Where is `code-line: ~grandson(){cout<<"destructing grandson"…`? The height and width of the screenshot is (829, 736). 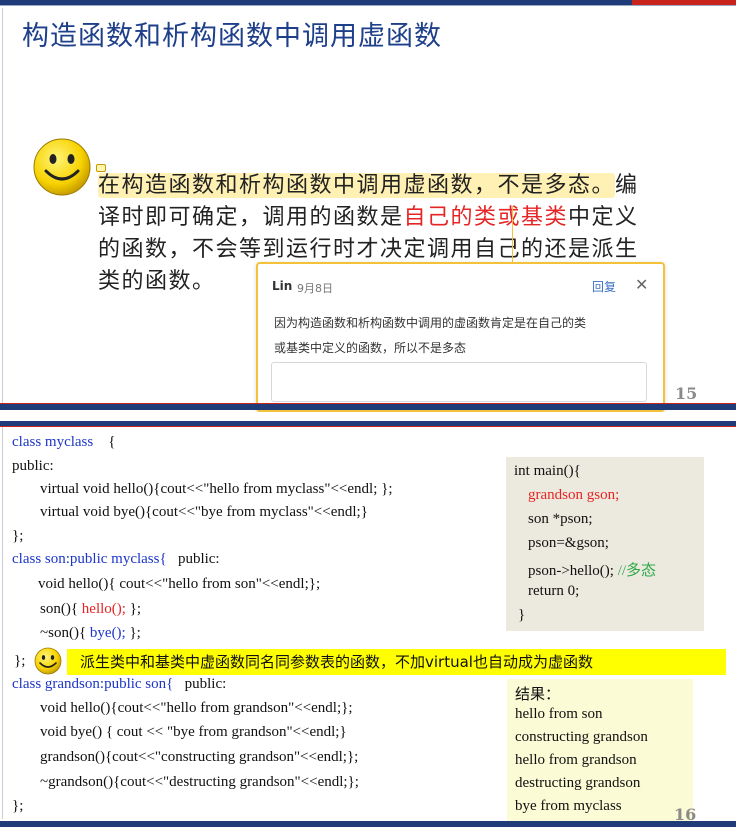 code-line: ~grandson(){cout<<"destructing grandson"… is located at coordinates (199, 782).